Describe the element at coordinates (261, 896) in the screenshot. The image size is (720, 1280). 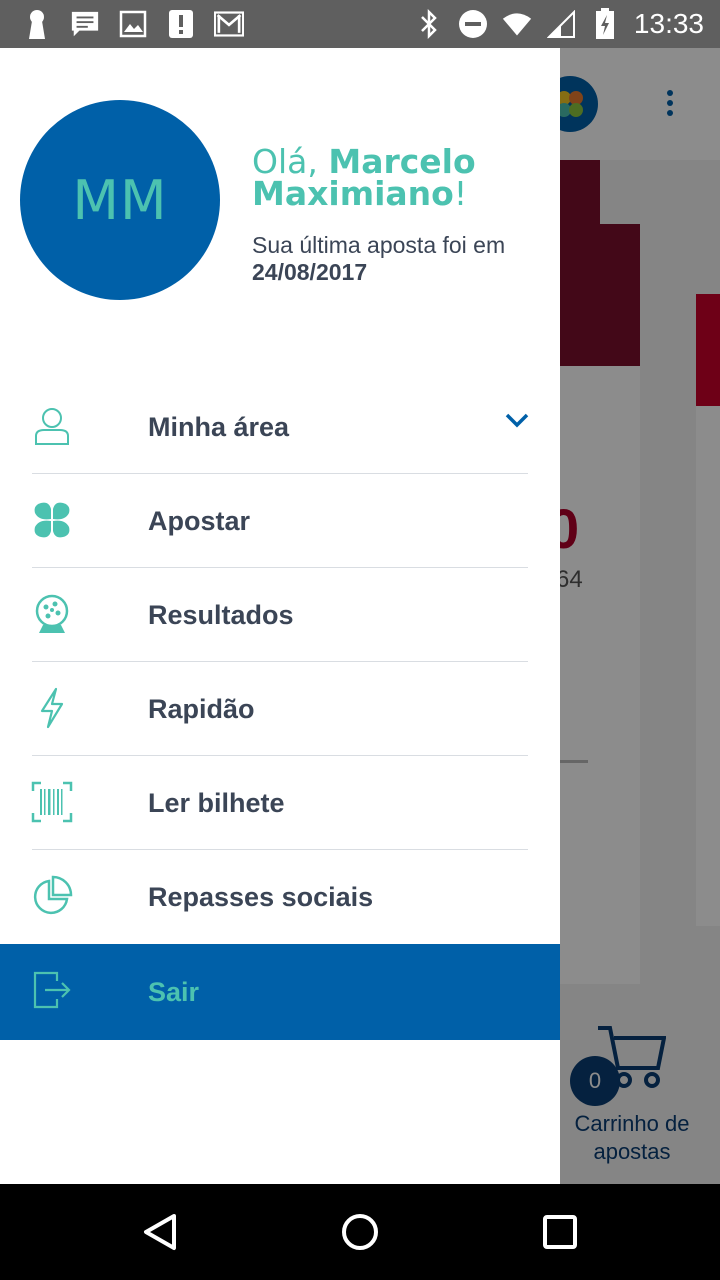
I see `menu-item-label: Repasses sociais` at that location.